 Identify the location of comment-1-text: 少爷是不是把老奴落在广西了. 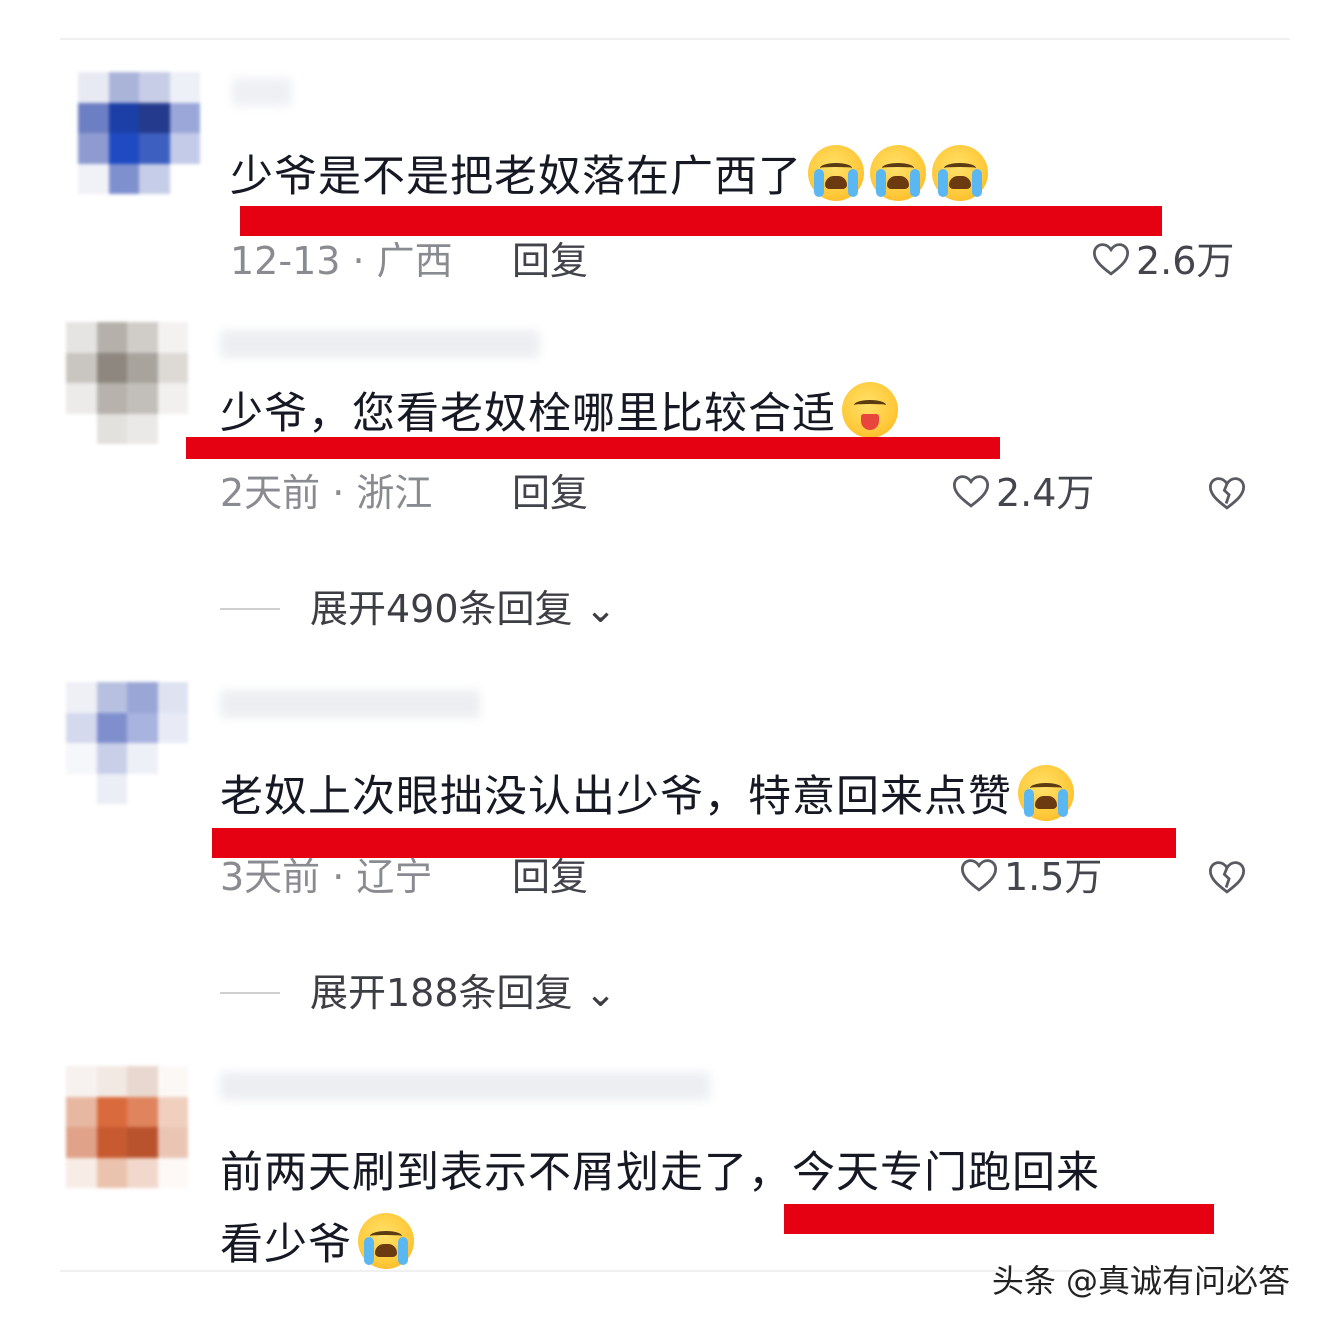
(516, 177).